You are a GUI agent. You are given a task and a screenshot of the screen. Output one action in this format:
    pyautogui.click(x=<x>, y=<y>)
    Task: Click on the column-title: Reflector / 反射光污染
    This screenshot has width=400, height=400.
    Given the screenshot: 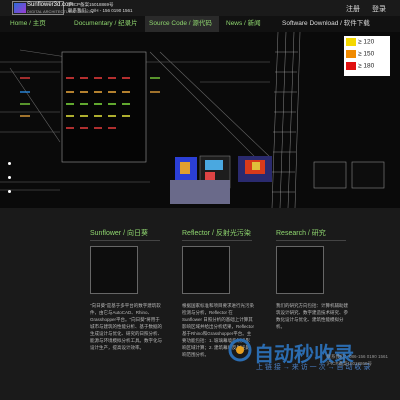 What is the action you would take?
    pyautogui.click(x=216, y=233)
    